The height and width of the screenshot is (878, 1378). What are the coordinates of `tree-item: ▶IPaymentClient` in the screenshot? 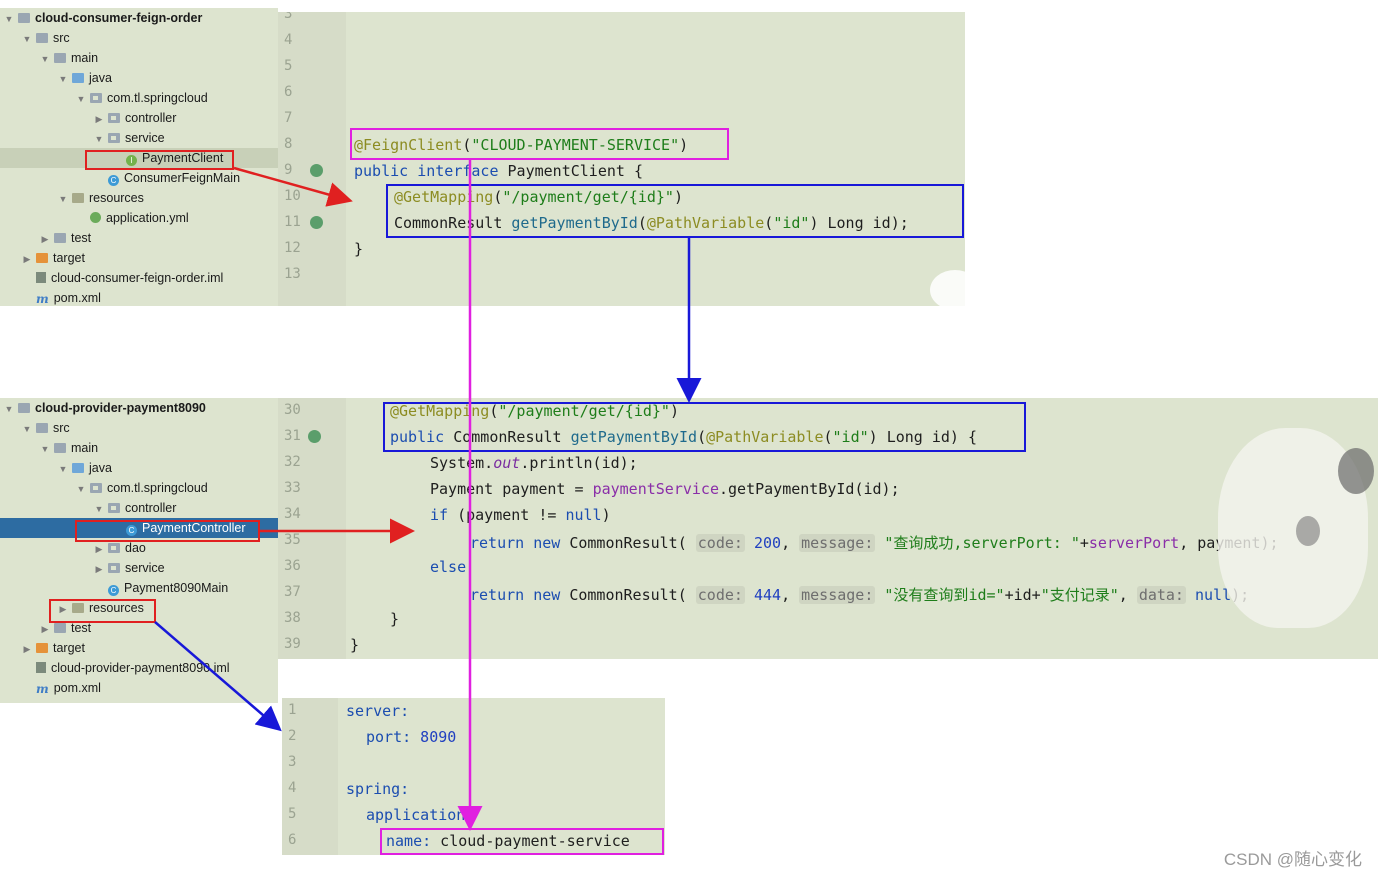 It's located at (139, 158).